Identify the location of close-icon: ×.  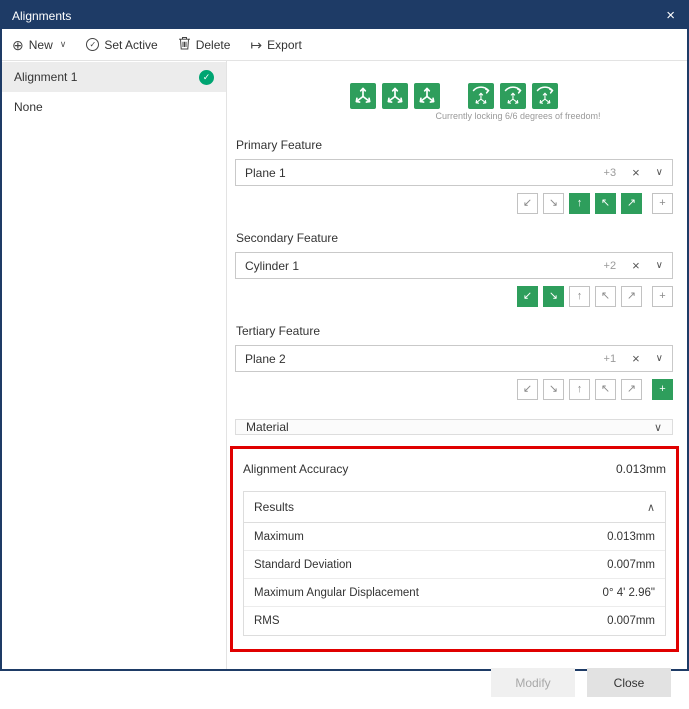
(670, 15).